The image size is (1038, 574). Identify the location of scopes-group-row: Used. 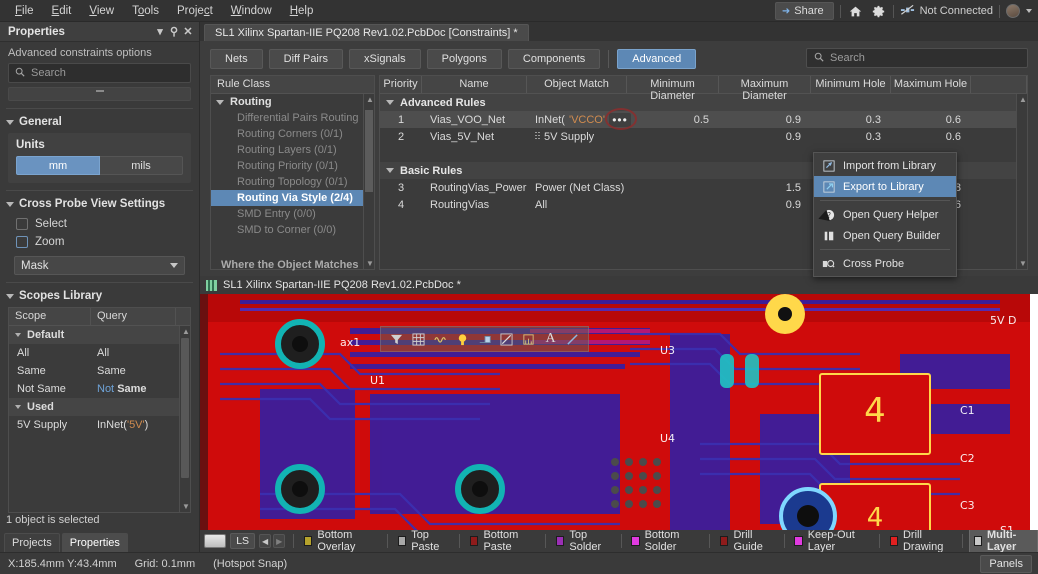
(99, 407).